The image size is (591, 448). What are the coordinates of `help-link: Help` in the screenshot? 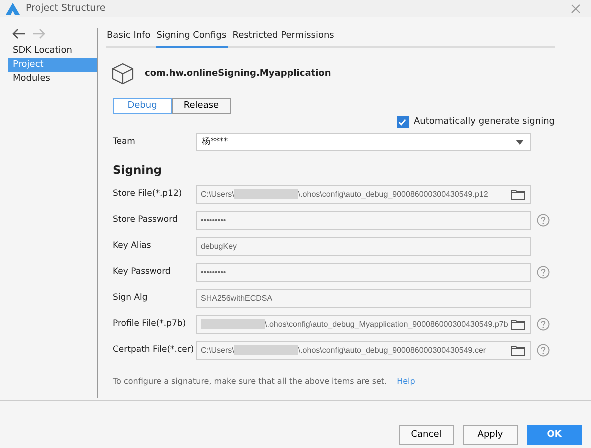 It's located at (406, 381).